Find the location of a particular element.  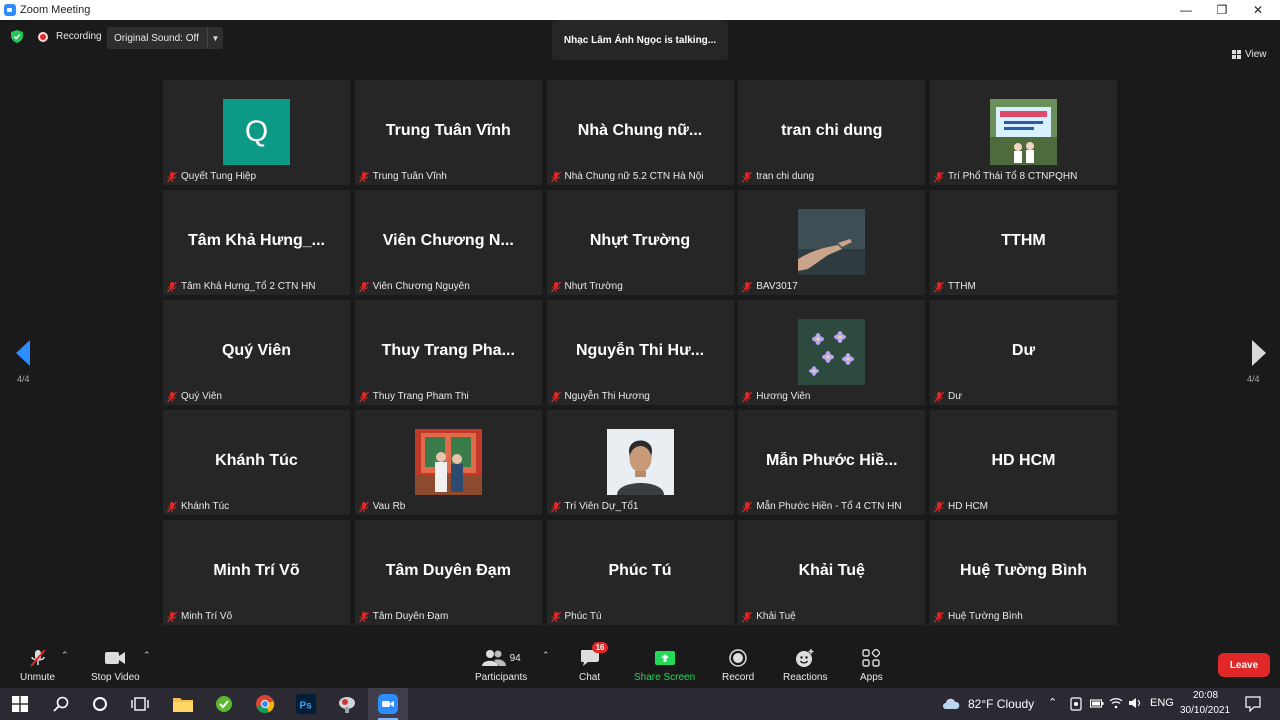

apps-button: Apps is located at coordinates (871, 665).